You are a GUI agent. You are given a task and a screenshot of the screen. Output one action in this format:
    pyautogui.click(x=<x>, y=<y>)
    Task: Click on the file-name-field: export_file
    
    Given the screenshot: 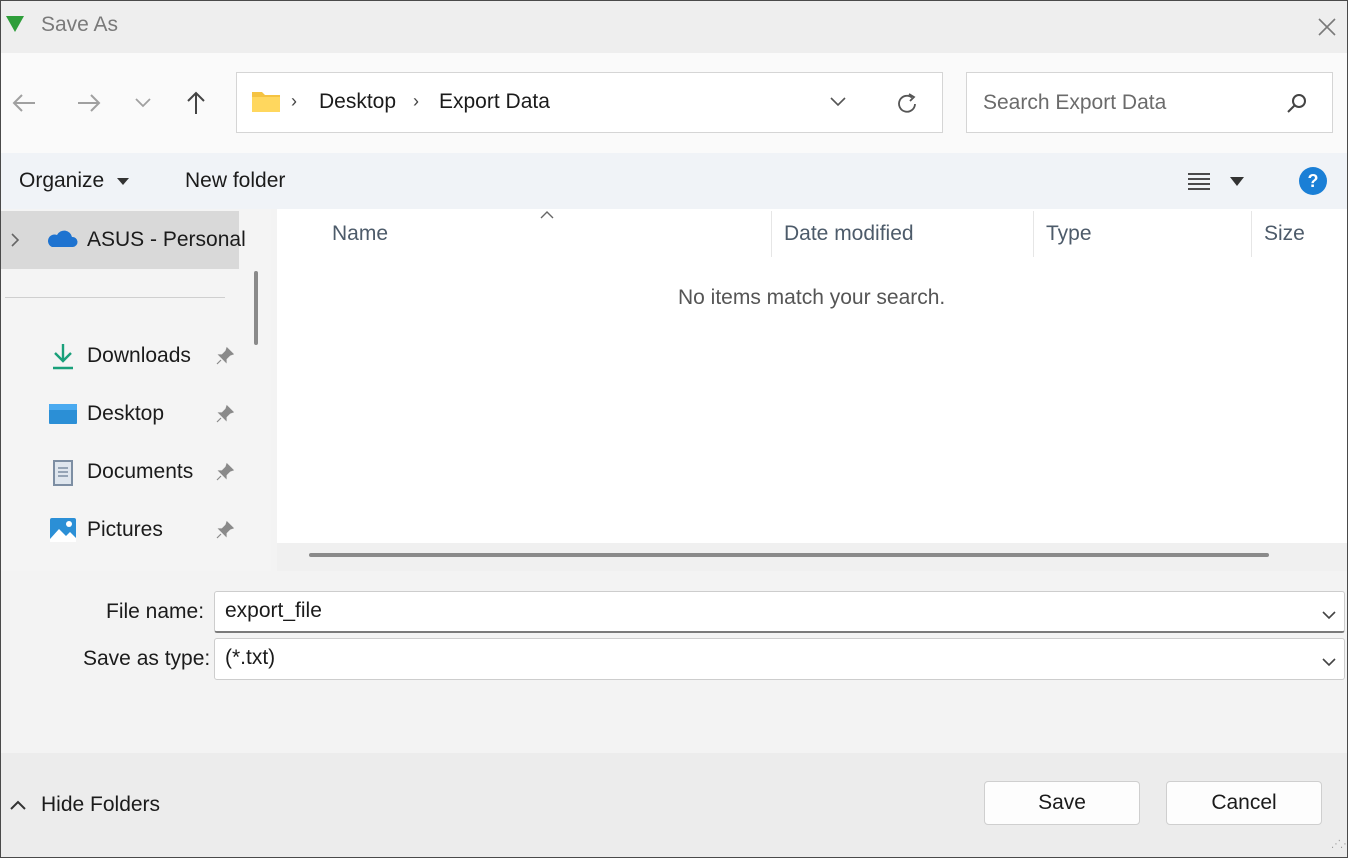 What is the action you would take?
    pyautogui.click(x=779, y=612)
    